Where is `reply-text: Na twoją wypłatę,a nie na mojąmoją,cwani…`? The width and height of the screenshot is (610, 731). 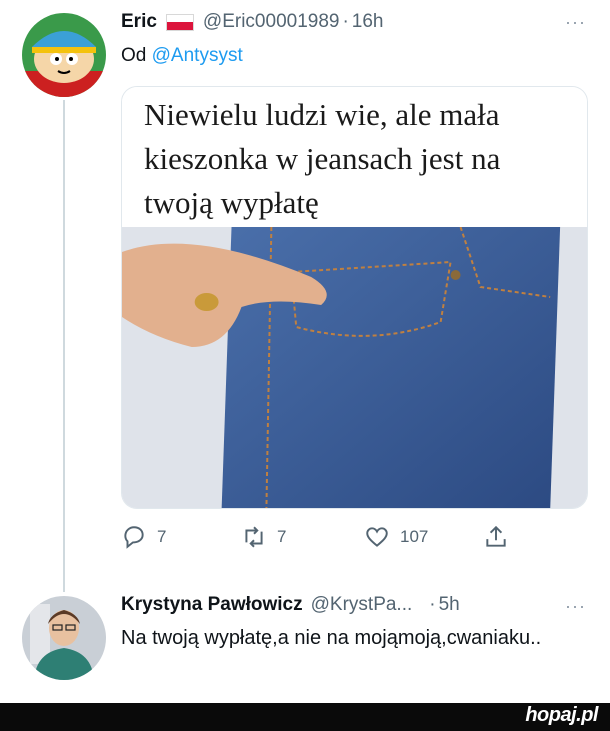
reply-text: Na twoją wypłatę,a nie na mojąmoją,cwani… is located at coordinates (341, 638).